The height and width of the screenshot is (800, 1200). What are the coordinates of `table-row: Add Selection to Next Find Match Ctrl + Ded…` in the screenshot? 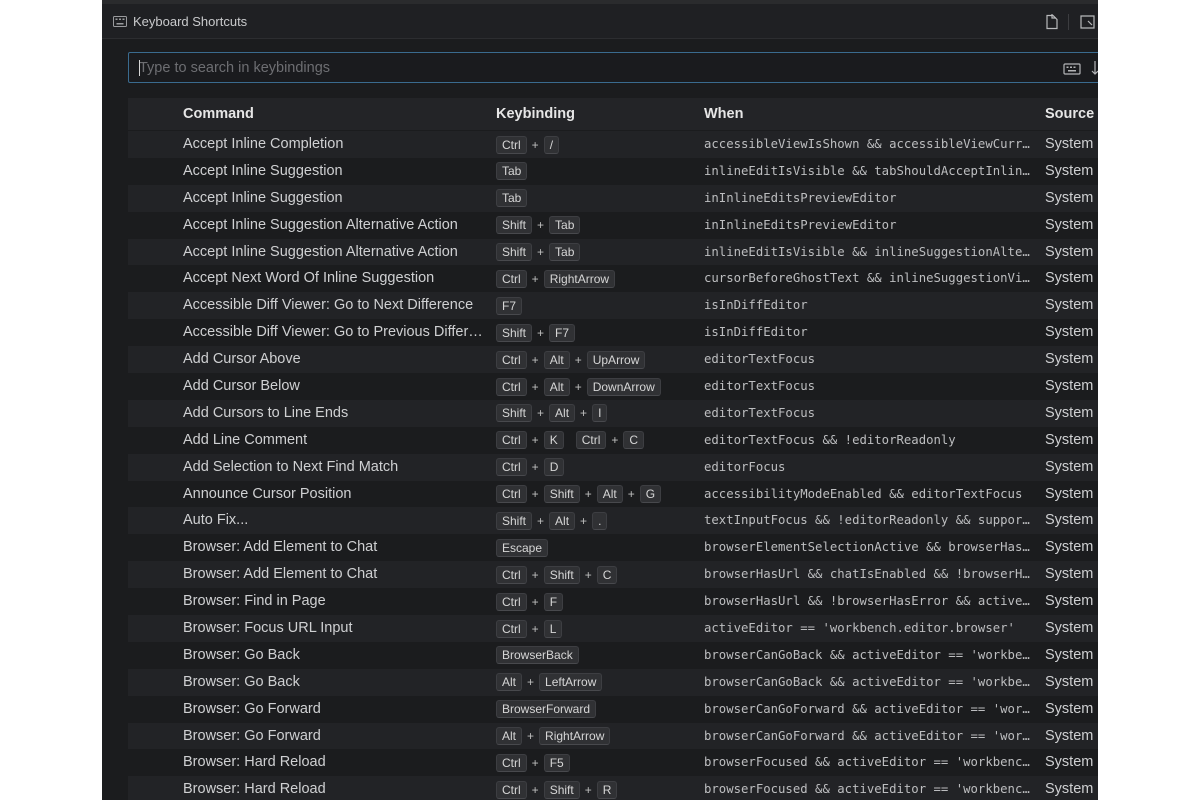 It's located at (613, 467).